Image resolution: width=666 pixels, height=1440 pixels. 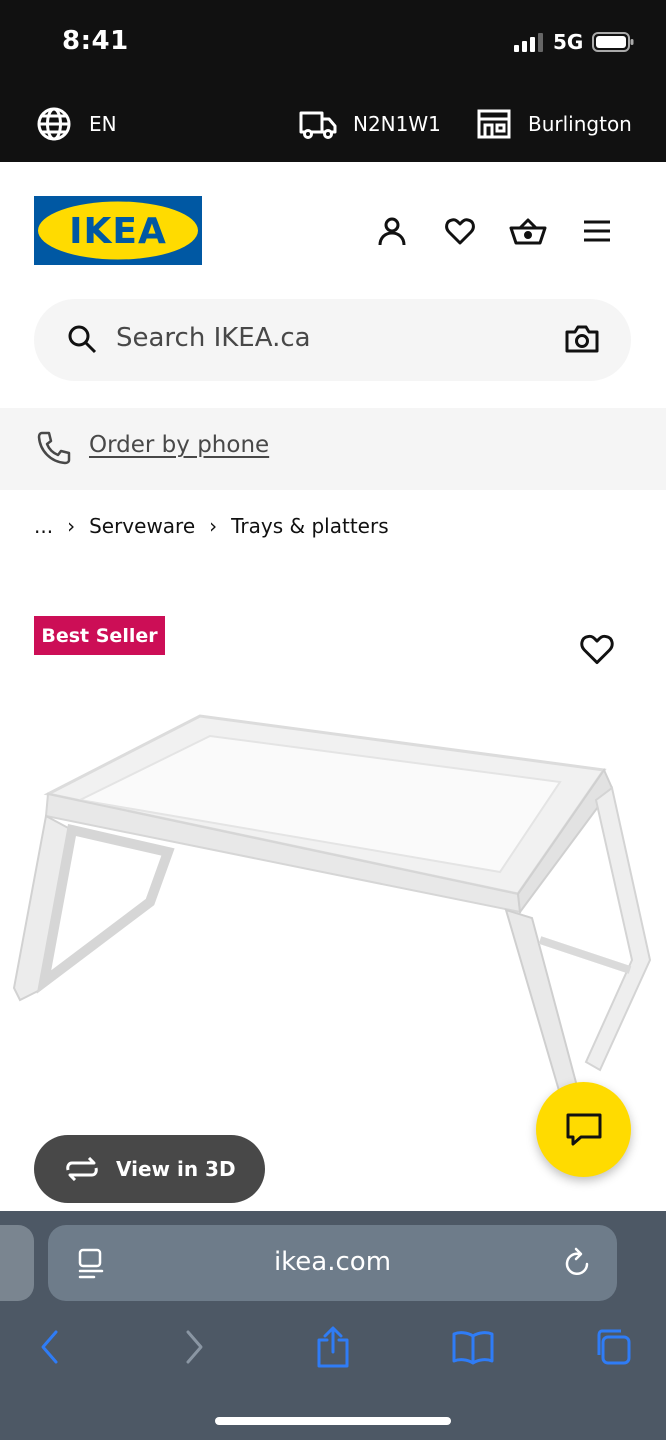 I want to click on postal-code-label: N2N1W1, so click(x=397, y=124).